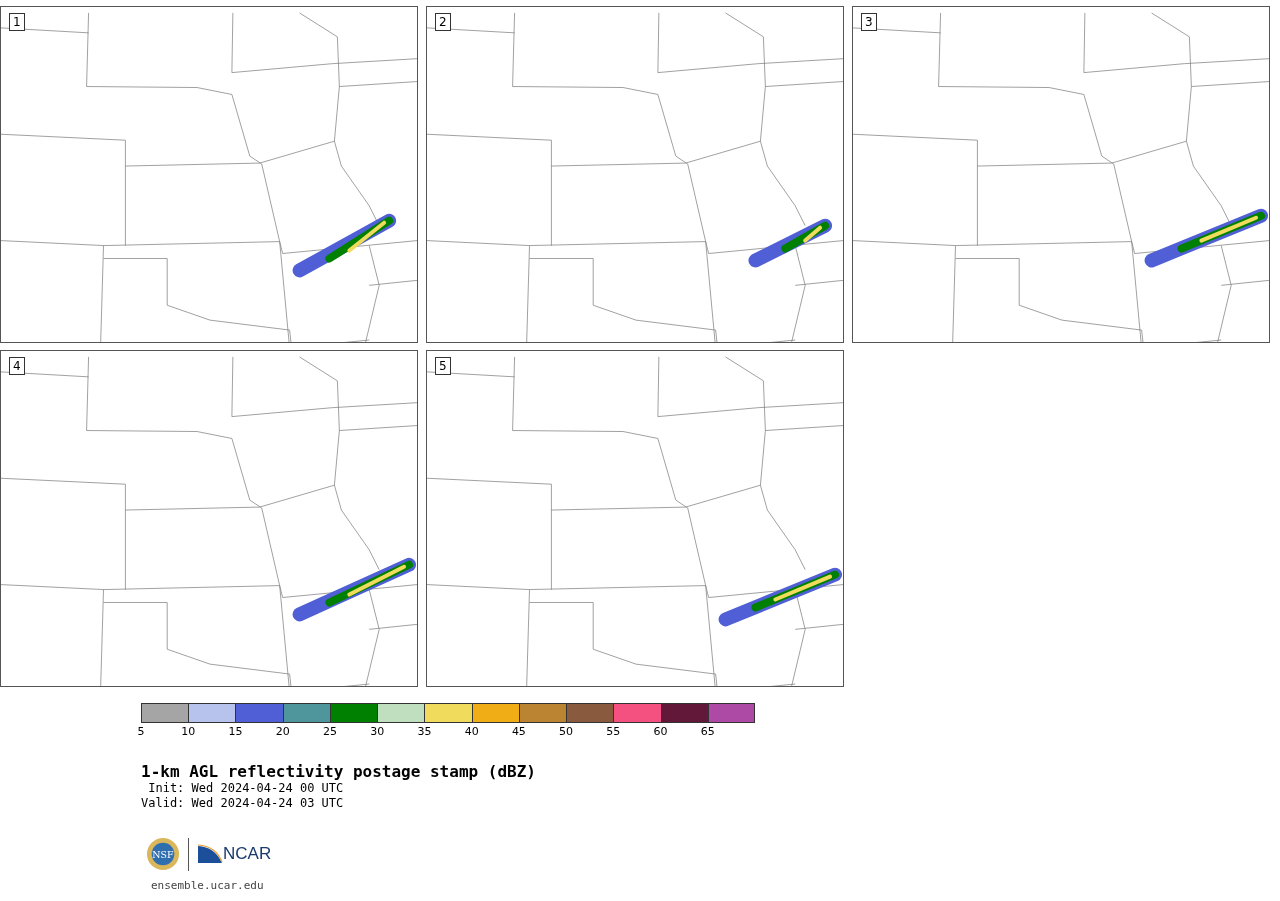 This screenshot has height=901, width=1280. Describe the element at coordinates (207, 885) in the screenshot. I see `website-url: ensemble.ucar.edu` at that location.